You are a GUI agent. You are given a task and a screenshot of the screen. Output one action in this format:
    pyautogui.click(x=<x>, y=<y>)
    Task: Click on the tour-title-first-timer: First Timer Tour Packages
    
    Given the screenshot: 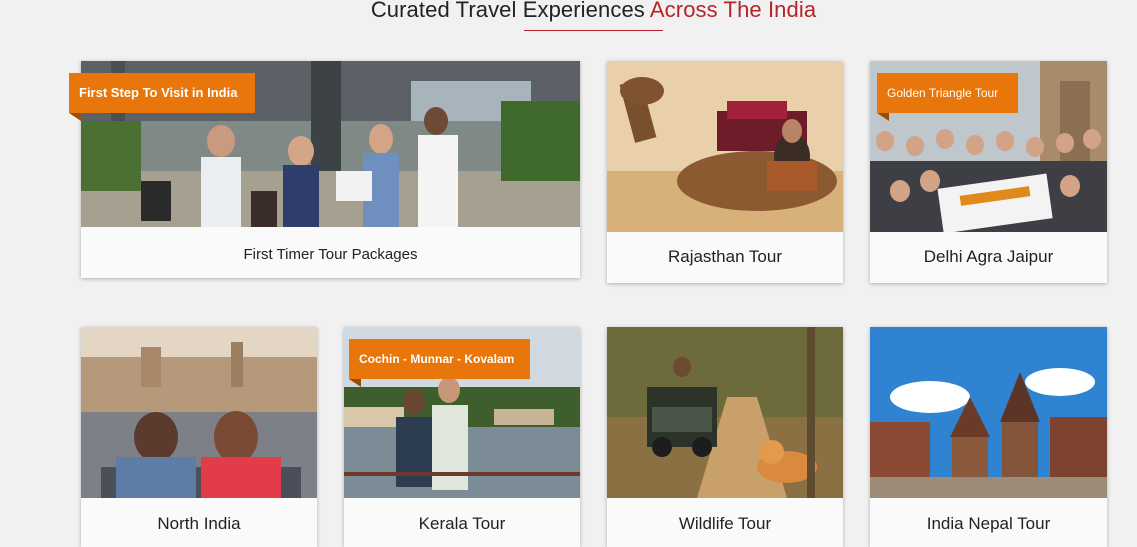 What is the action you would take?
    pyautogui.click(x=330, y=254)
    